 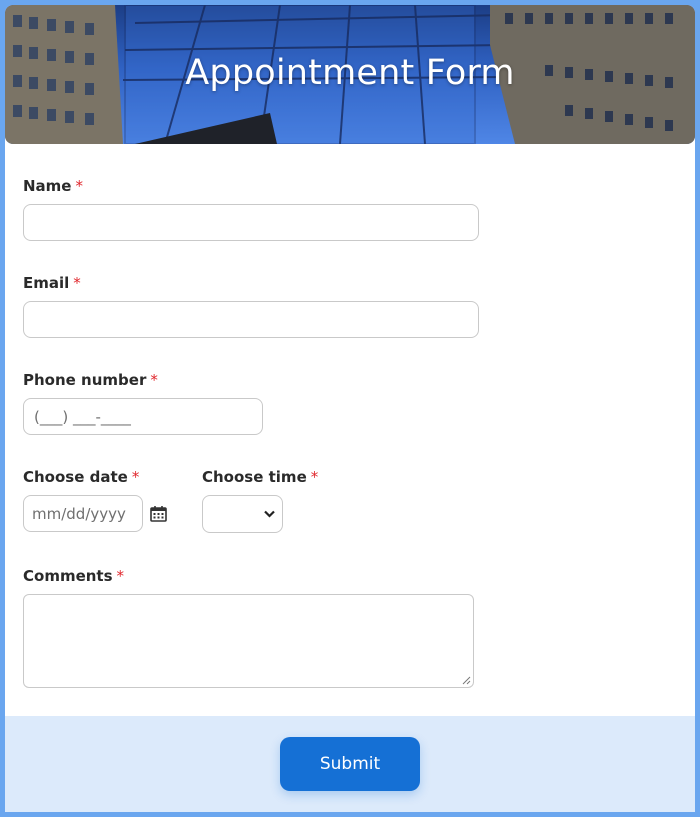 What do you see at coordinates (85, 380) in the screenshot?
I see `phone-label-text: Phone number` at bounding box center [85, 380].